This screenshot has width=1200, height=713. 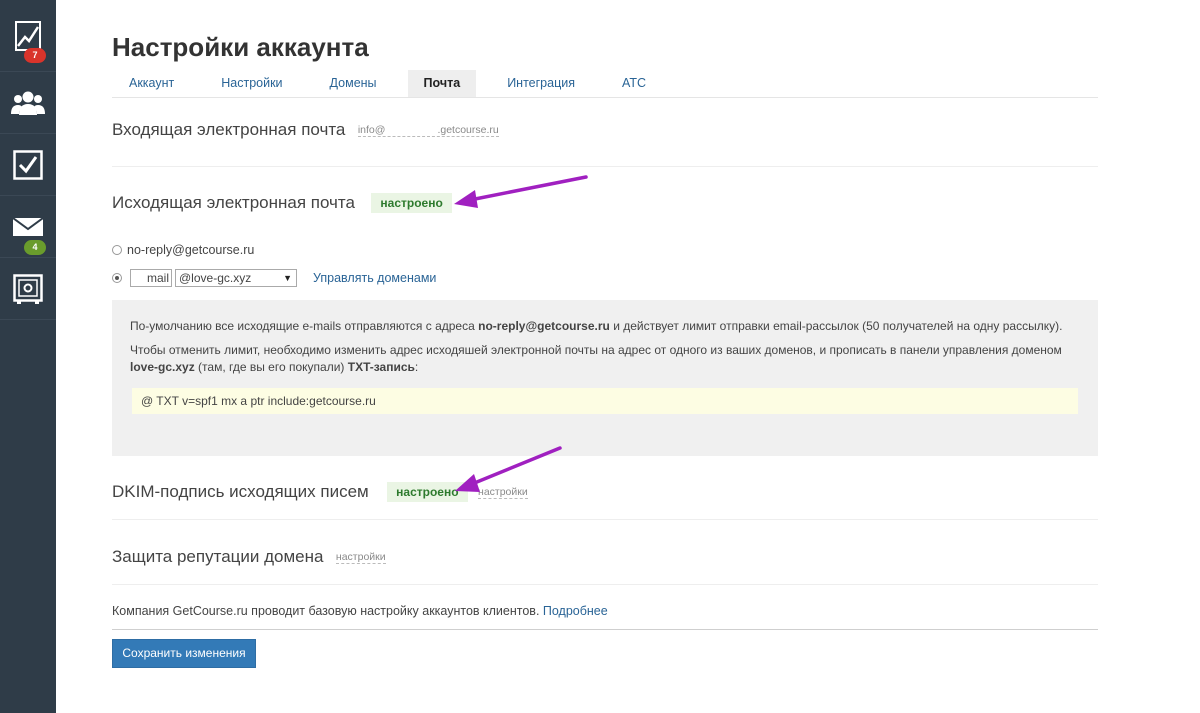 I want to click on info-bold-txt: TXT-запись, so click(x=381, y=367).